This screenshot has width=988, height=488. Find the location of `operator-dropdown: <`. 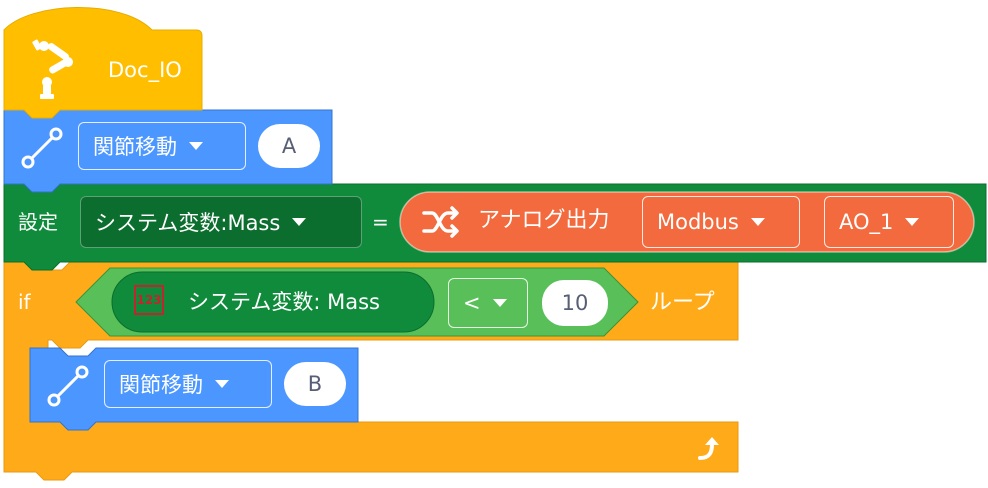

operator-dropdown: < is located at coordinates (488, 303).